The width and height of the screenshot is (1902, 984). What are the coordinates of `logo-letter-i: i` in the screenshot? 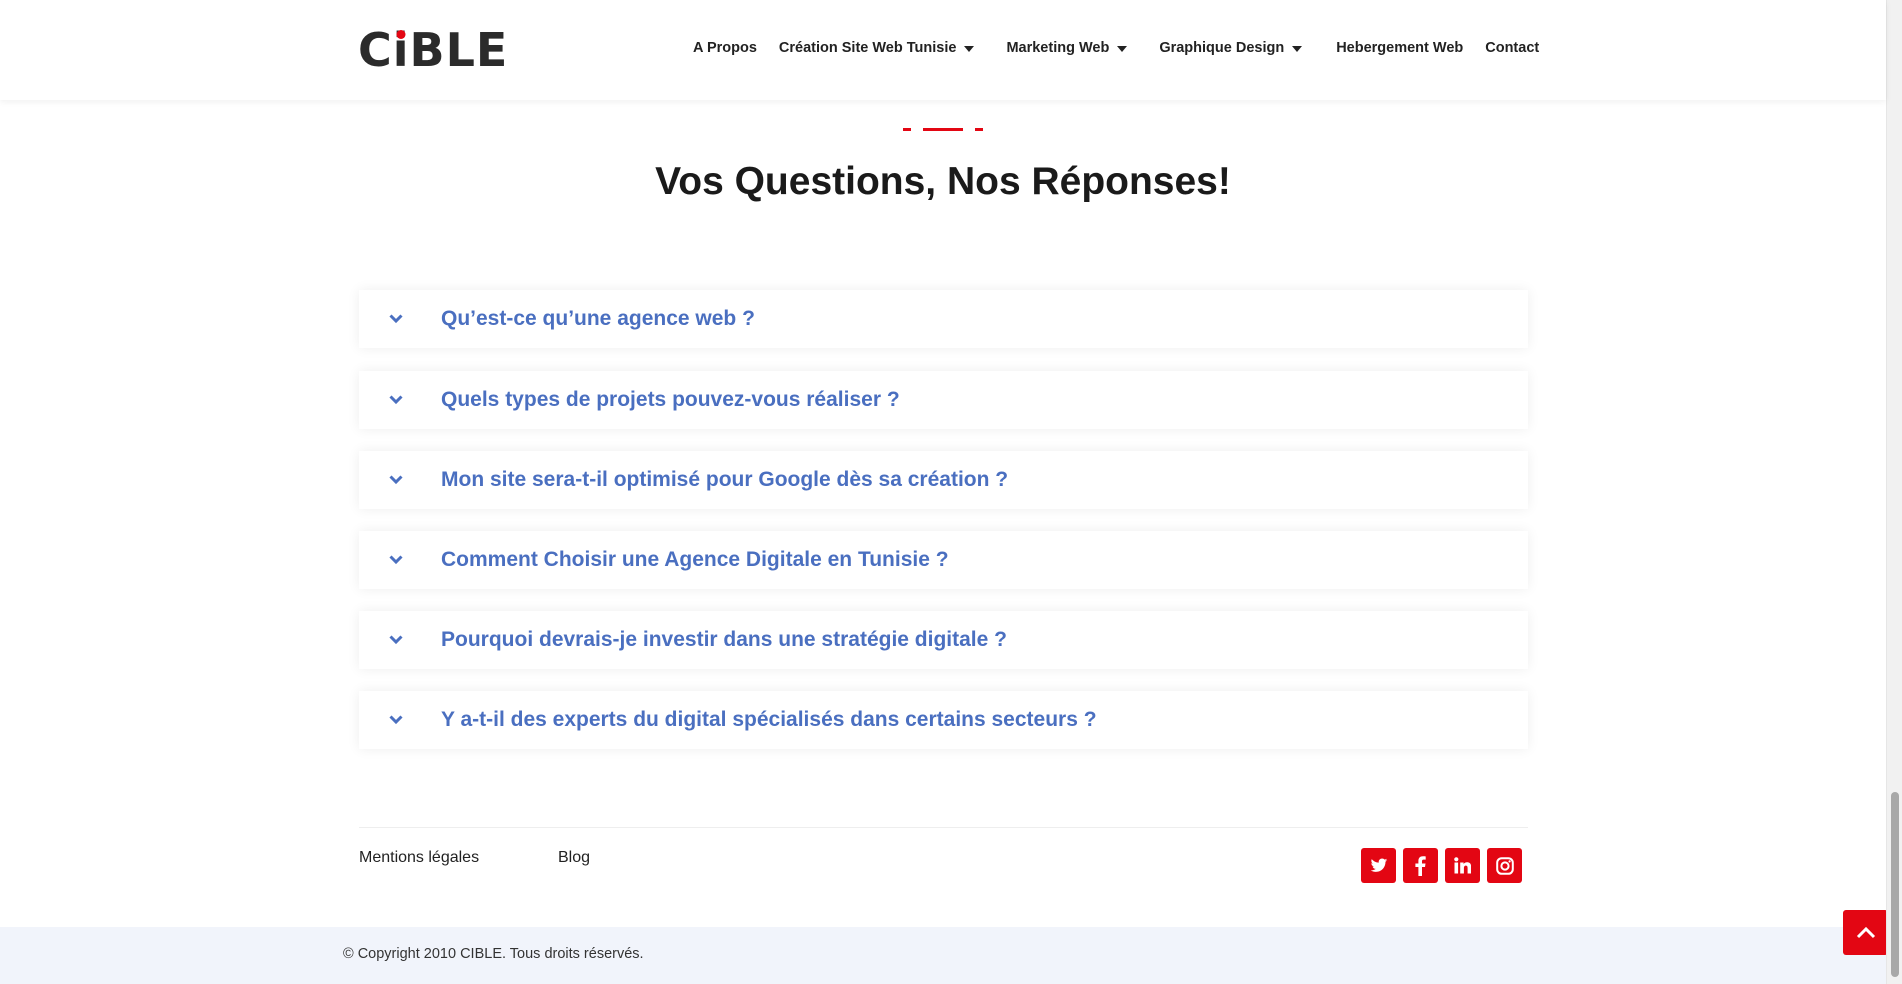 It's located at (401, 50).